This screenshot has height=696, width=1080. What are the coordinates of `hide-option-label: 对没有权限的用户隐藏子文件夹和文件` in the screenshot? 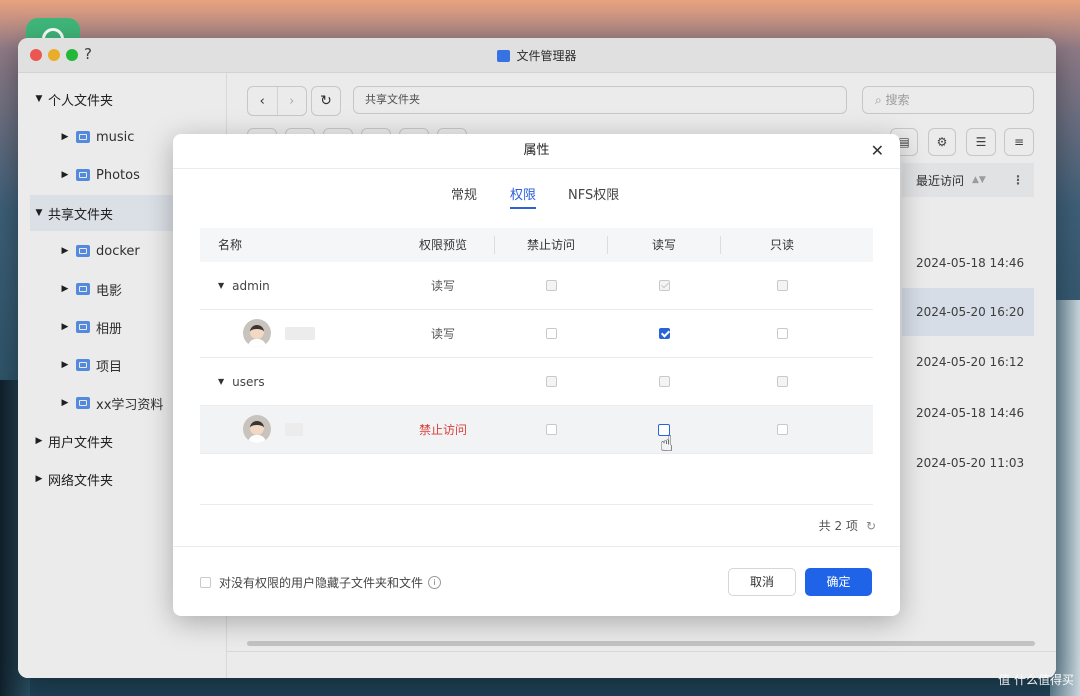 It's located at (321, 583).